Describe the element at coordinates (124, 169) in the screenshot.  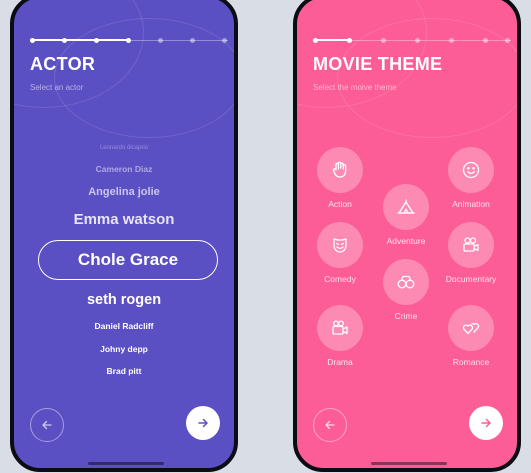
I see `actor-option: Cameron Diaz` at that location.